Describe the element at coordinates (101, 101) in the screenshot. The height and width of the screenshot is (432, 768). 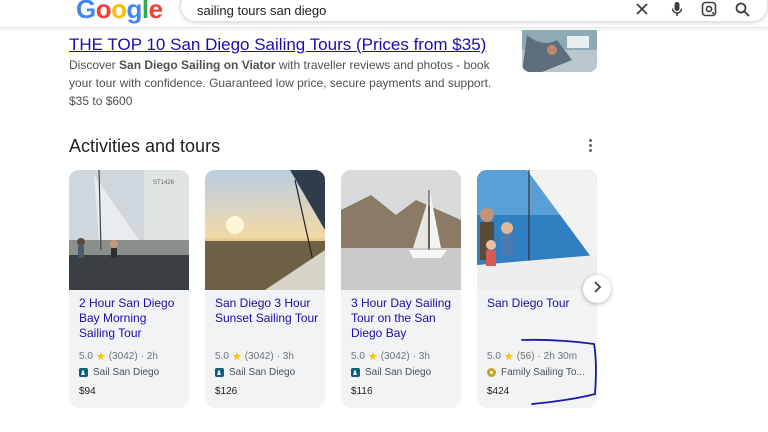
I see `result-price-range: $35 to $600` at that location.